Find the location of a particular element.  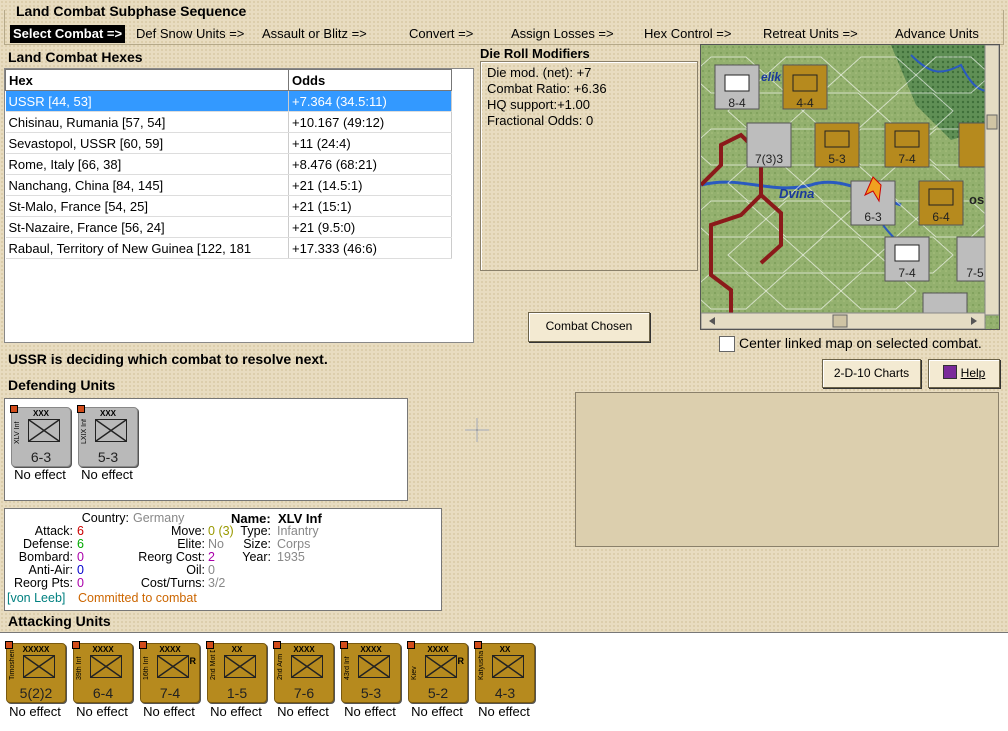

phase-step-advance: Advance Units is located at coordinates (937, 33).